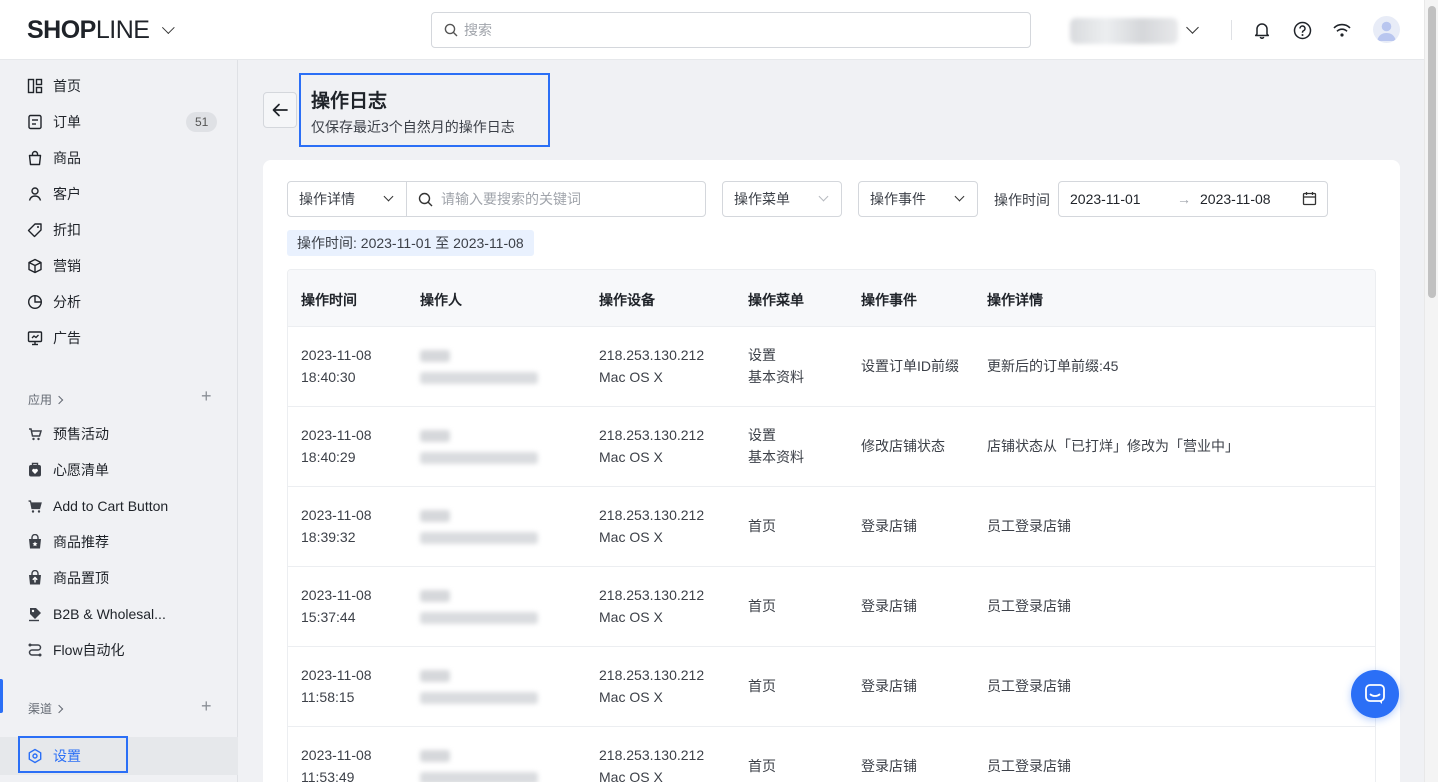  Describe the element at coordinates (35, 158) in the screenshot. I see `bag-icon` at that location.